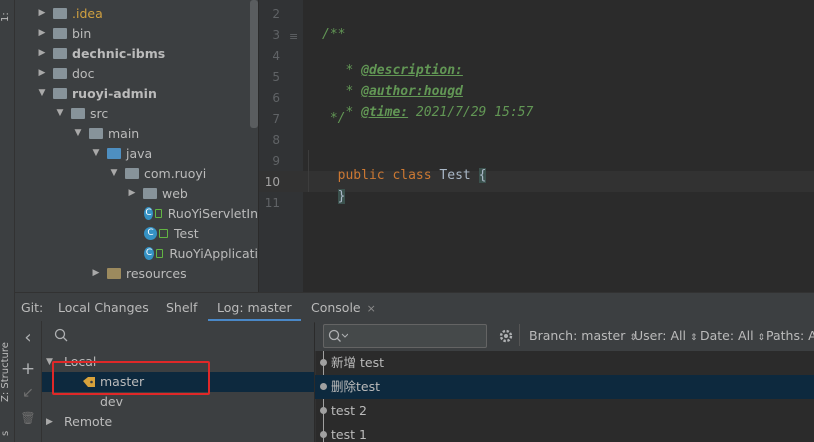 The width and height of the screenshot is (814, 442). Describe the element at coordinates (7, 17) in the screenshot. I see `project-tool-tab: 1:` at that location.